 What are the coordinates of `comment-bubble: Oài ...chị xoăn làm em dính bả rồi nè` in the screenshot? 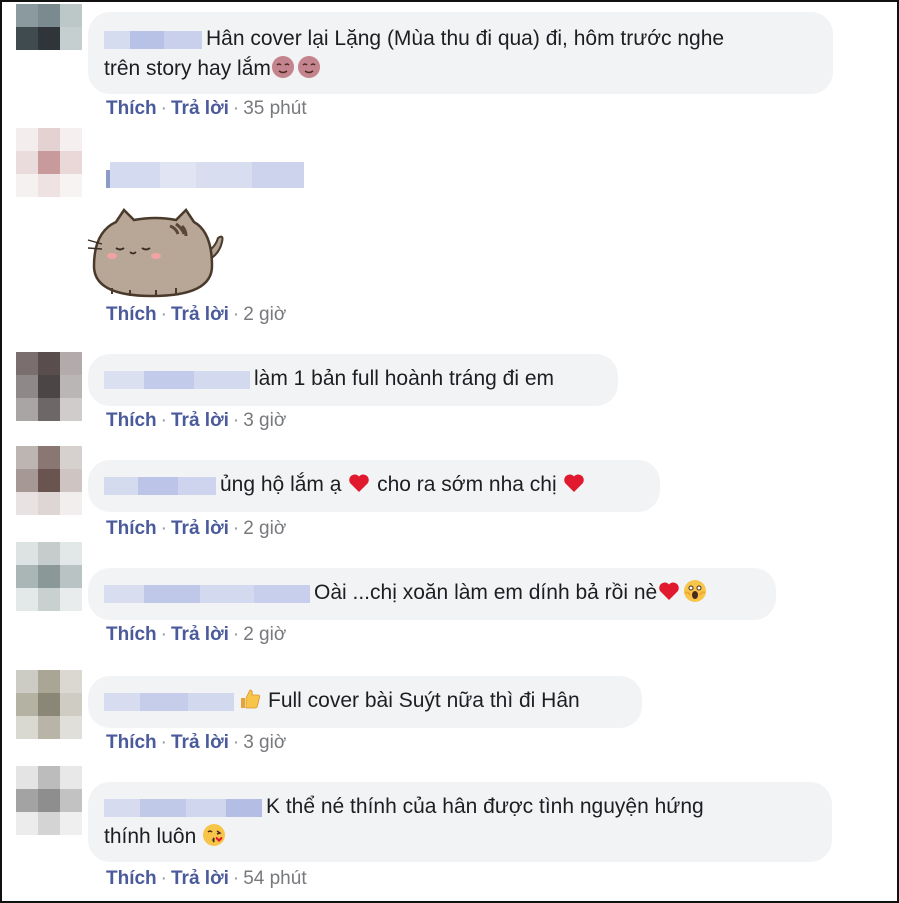 It's located at (432, 594).